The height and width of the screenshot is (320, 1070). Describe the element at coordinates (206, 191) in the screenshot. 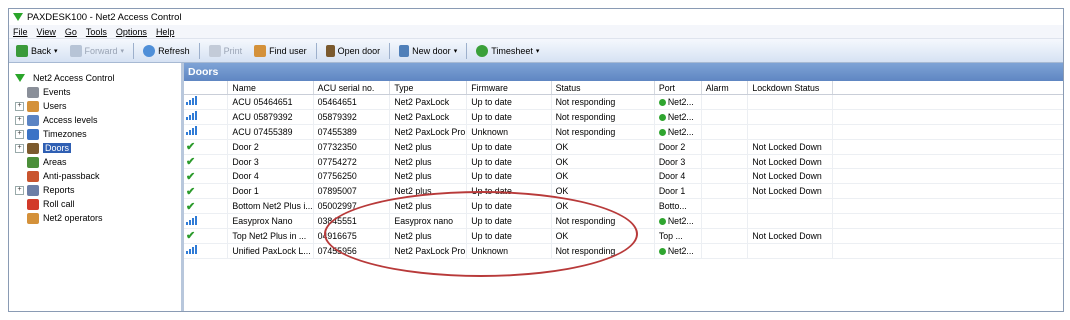

I see `row-status-cell: ✔` at that location.